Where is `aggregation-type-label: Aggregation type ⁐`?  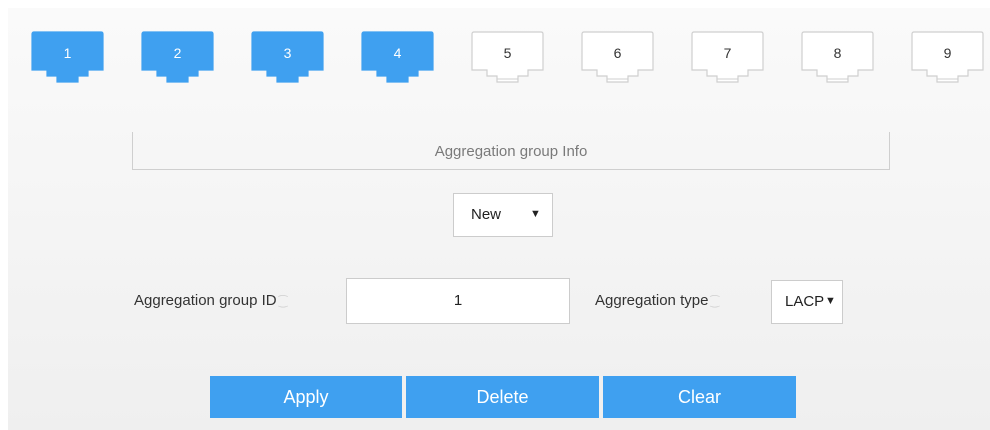
aggregation-type-label: Aggregation type ⁐ is located at coordinates (657, 300).